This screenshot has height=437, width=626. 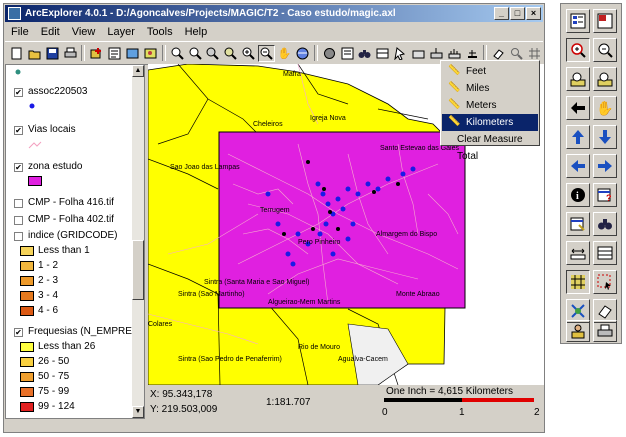 I want to click on menu-file: File, so click(x=20, y=32).